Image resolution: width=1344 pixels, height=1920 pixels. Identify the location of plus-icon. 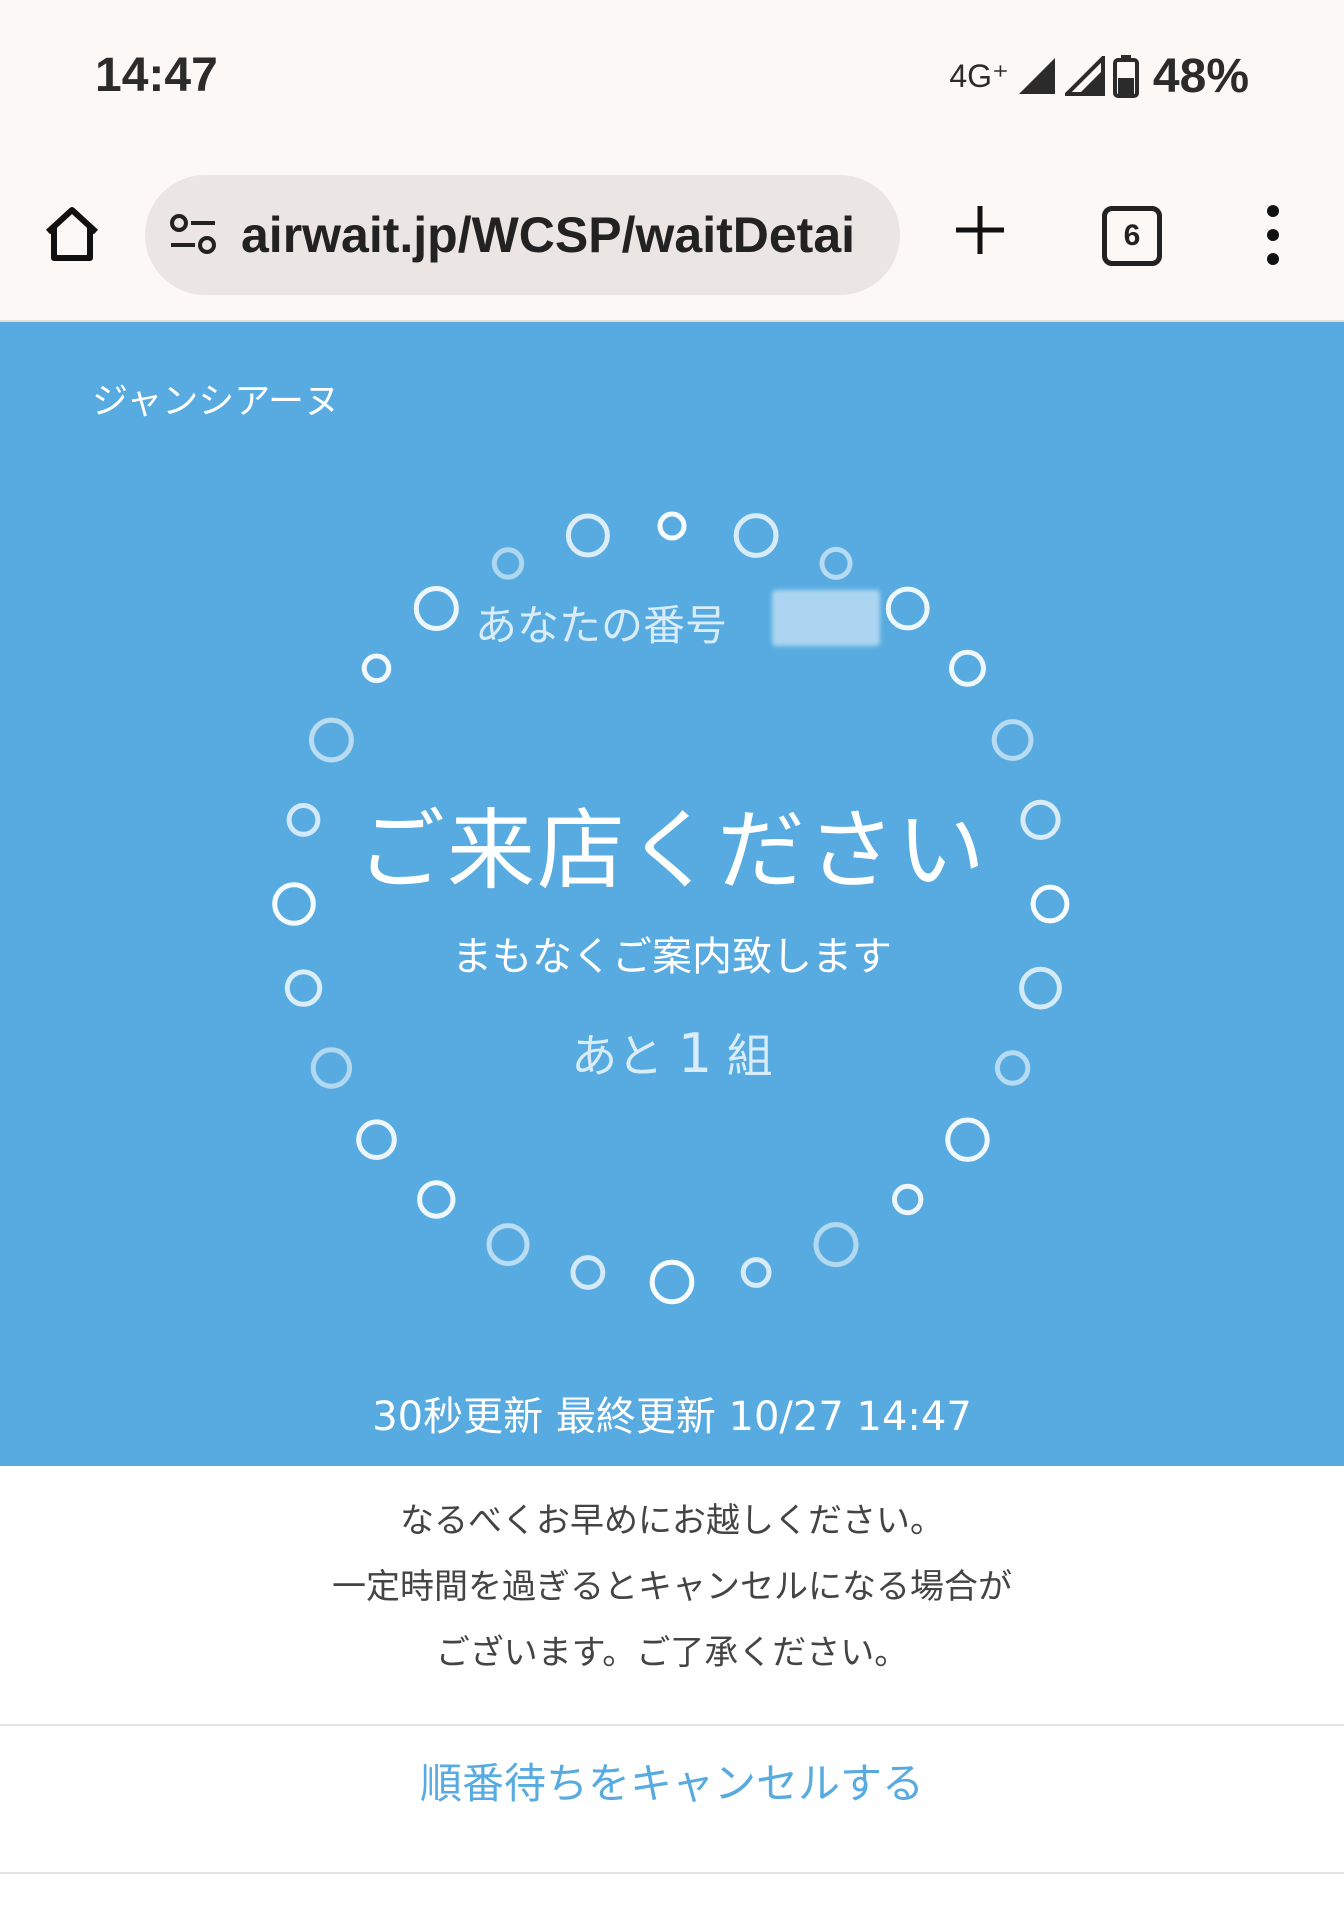
(980, 230).